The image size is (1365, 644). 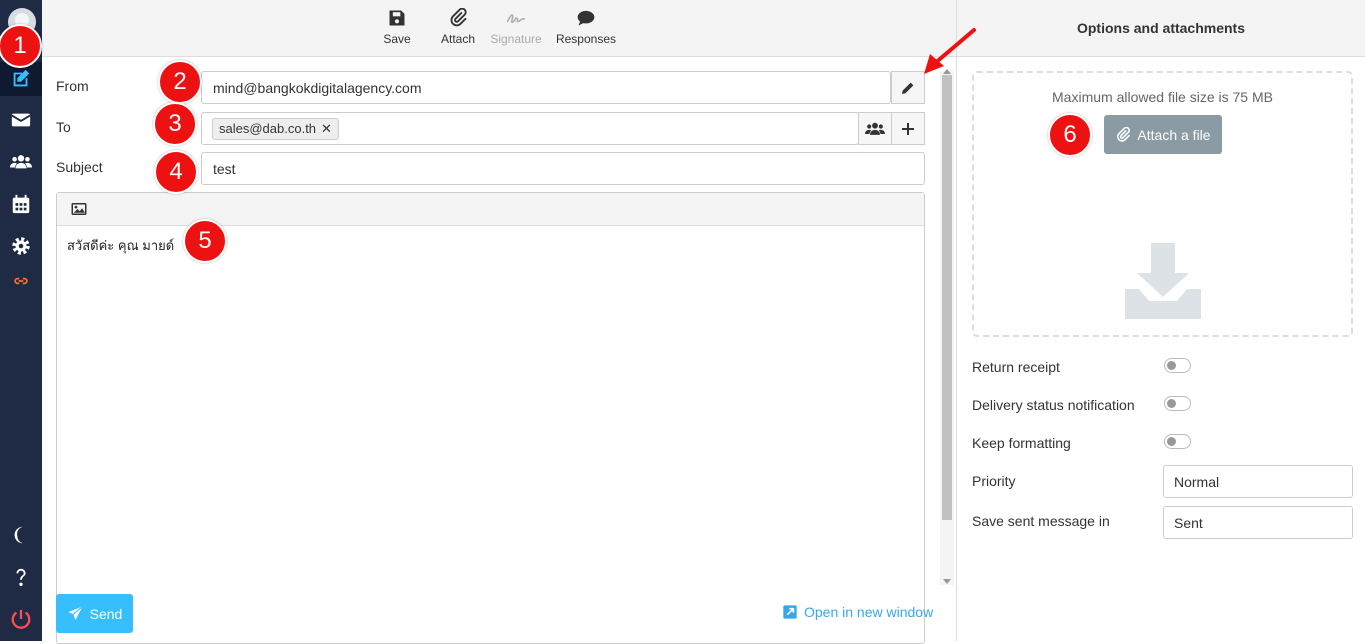 What do you see at coordinates (1041, 521) in the screenshot?
I see `save-sent-label: Save sent message in` at bounding box center [1041, 521].